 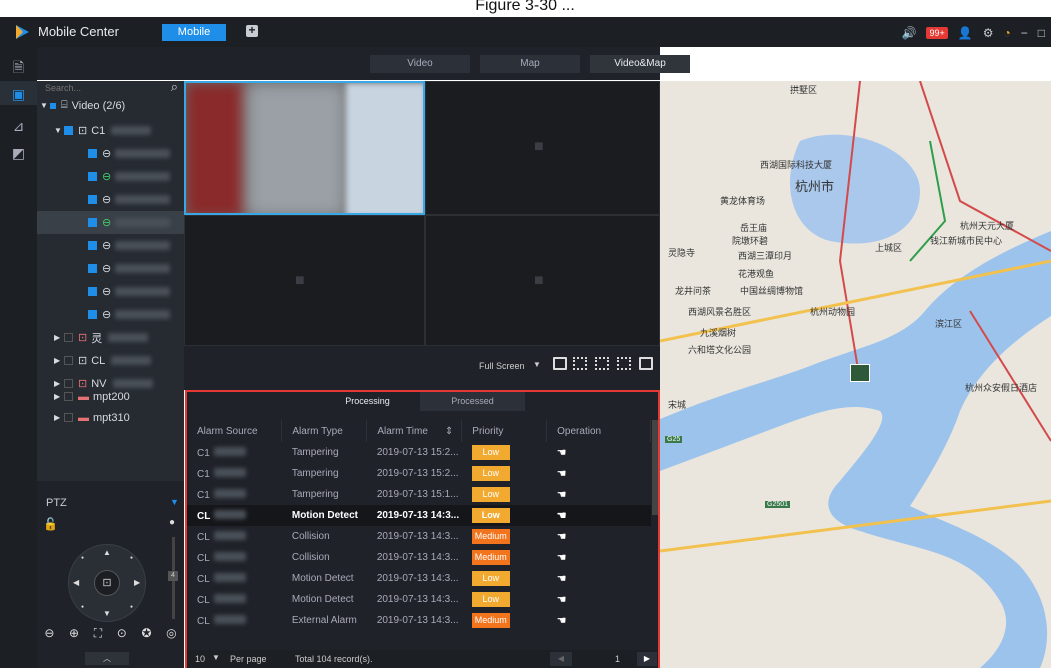 What do you see at coordinates (304, 280) in the screenshot?
I see `video-window-3: ■` at bounding box center [304, 280].